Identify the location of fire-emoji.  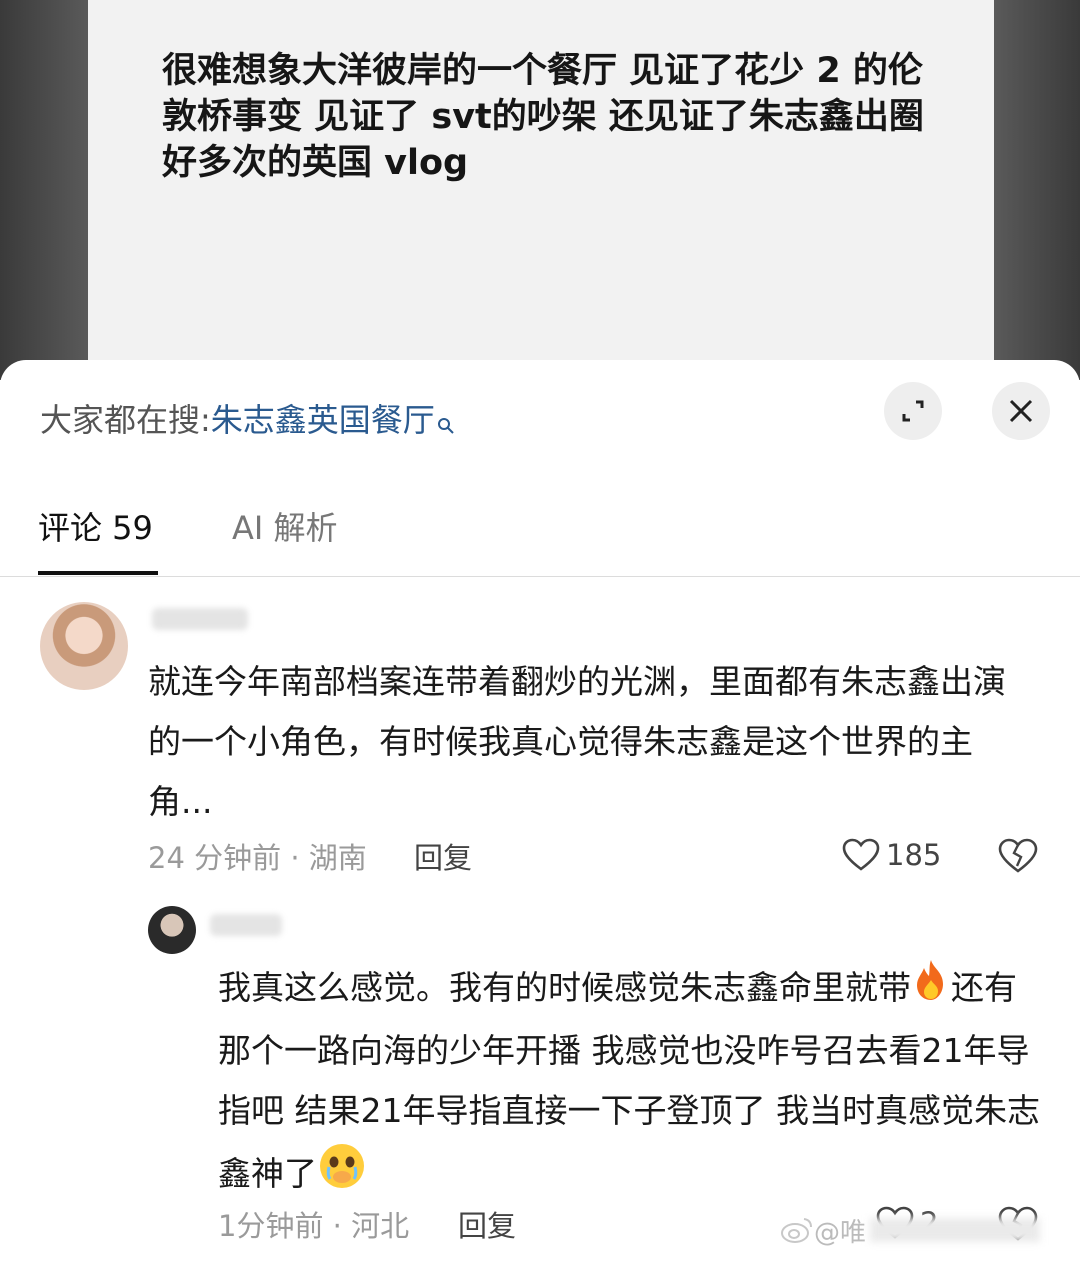
(931, 989).